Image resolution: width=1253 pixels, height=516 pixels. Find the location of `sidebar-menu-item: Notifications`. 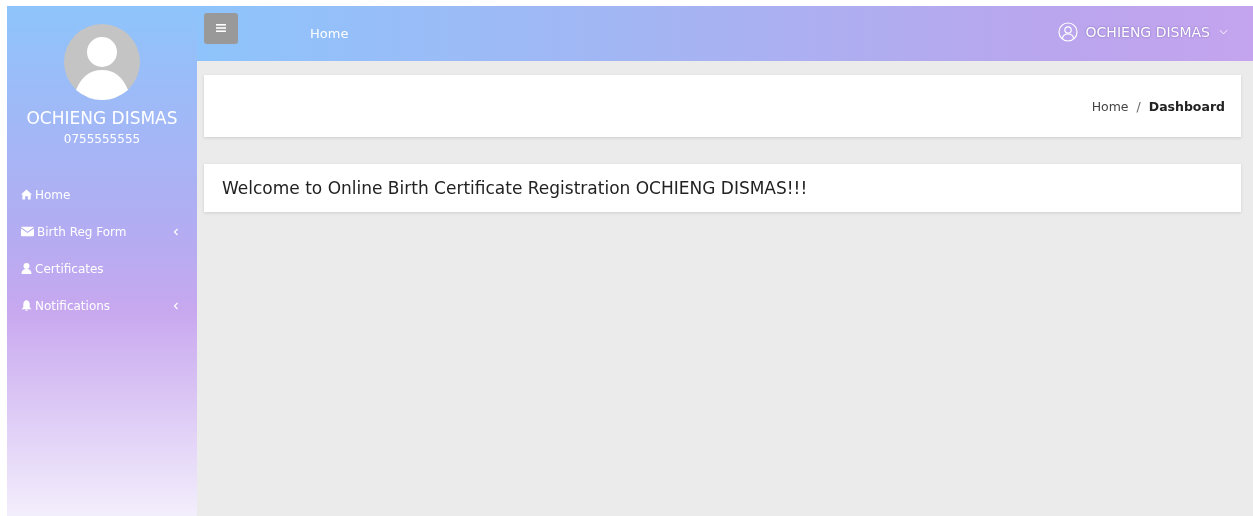

sidebar-menu-item: Notifications is located at coordinates (102, 305).